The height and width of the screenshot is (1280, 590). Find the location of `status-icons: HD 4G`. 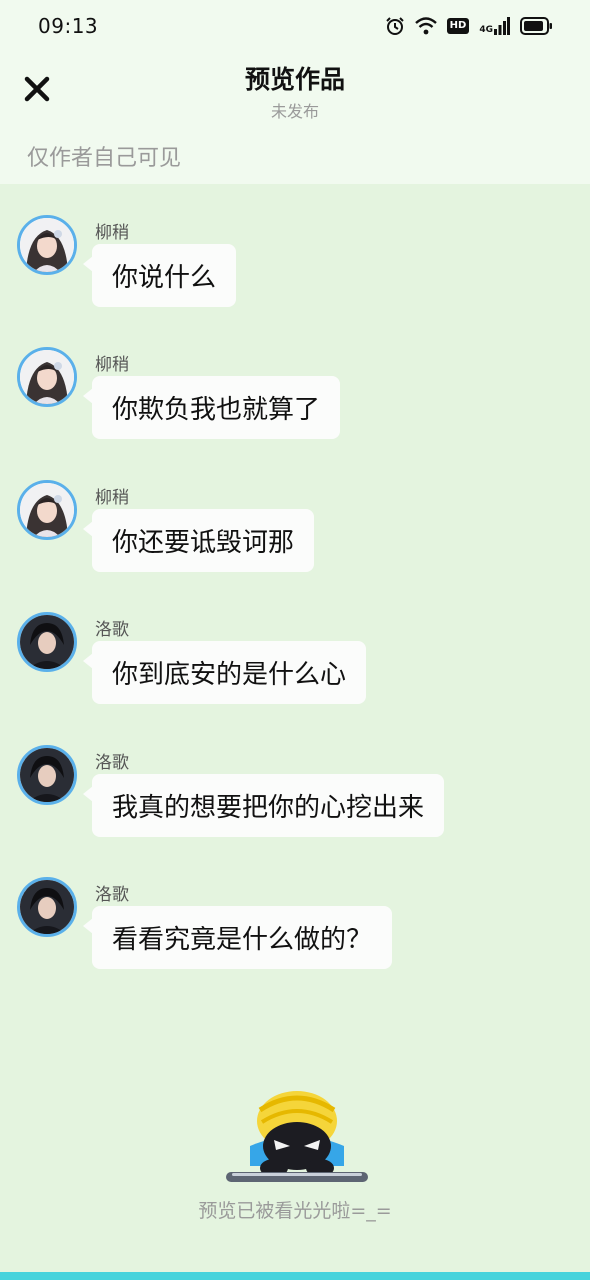

status-icons: HD 4G is located at coordinates (468, 26).